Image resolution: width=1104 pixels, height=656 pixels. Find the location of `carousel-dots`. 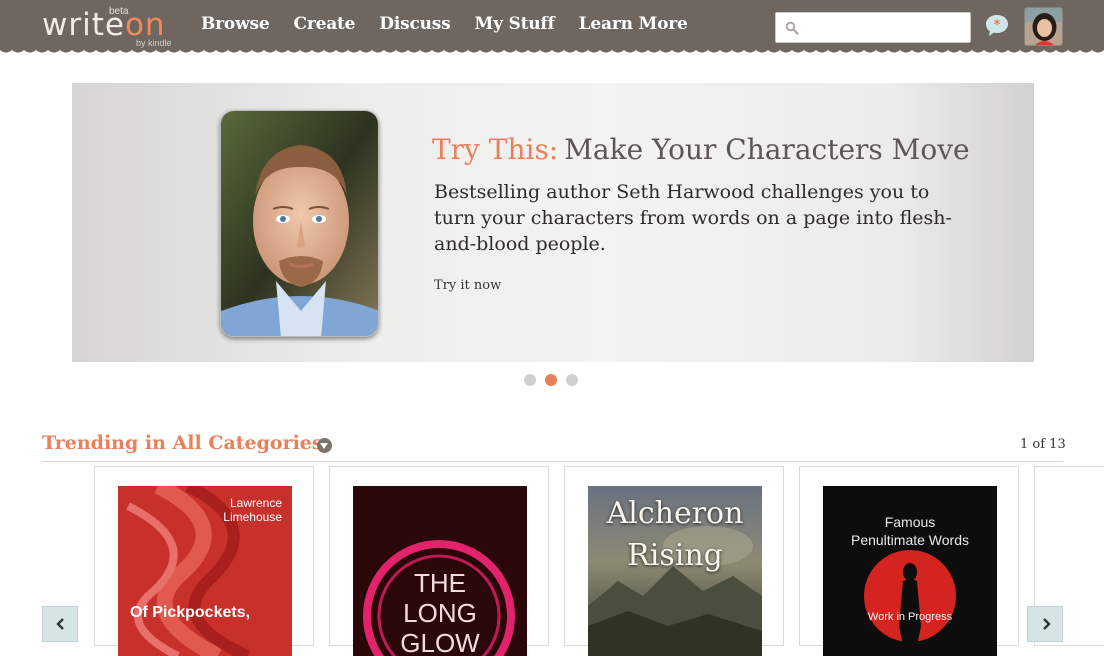

carousel-dots is located at coordinates (551, 380).